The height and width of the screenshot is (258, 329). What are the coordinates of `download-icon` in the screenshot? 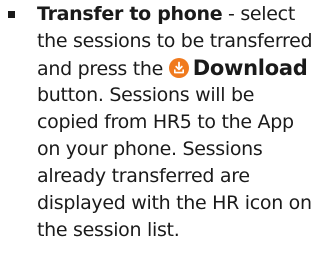 It's located at (178, 68).